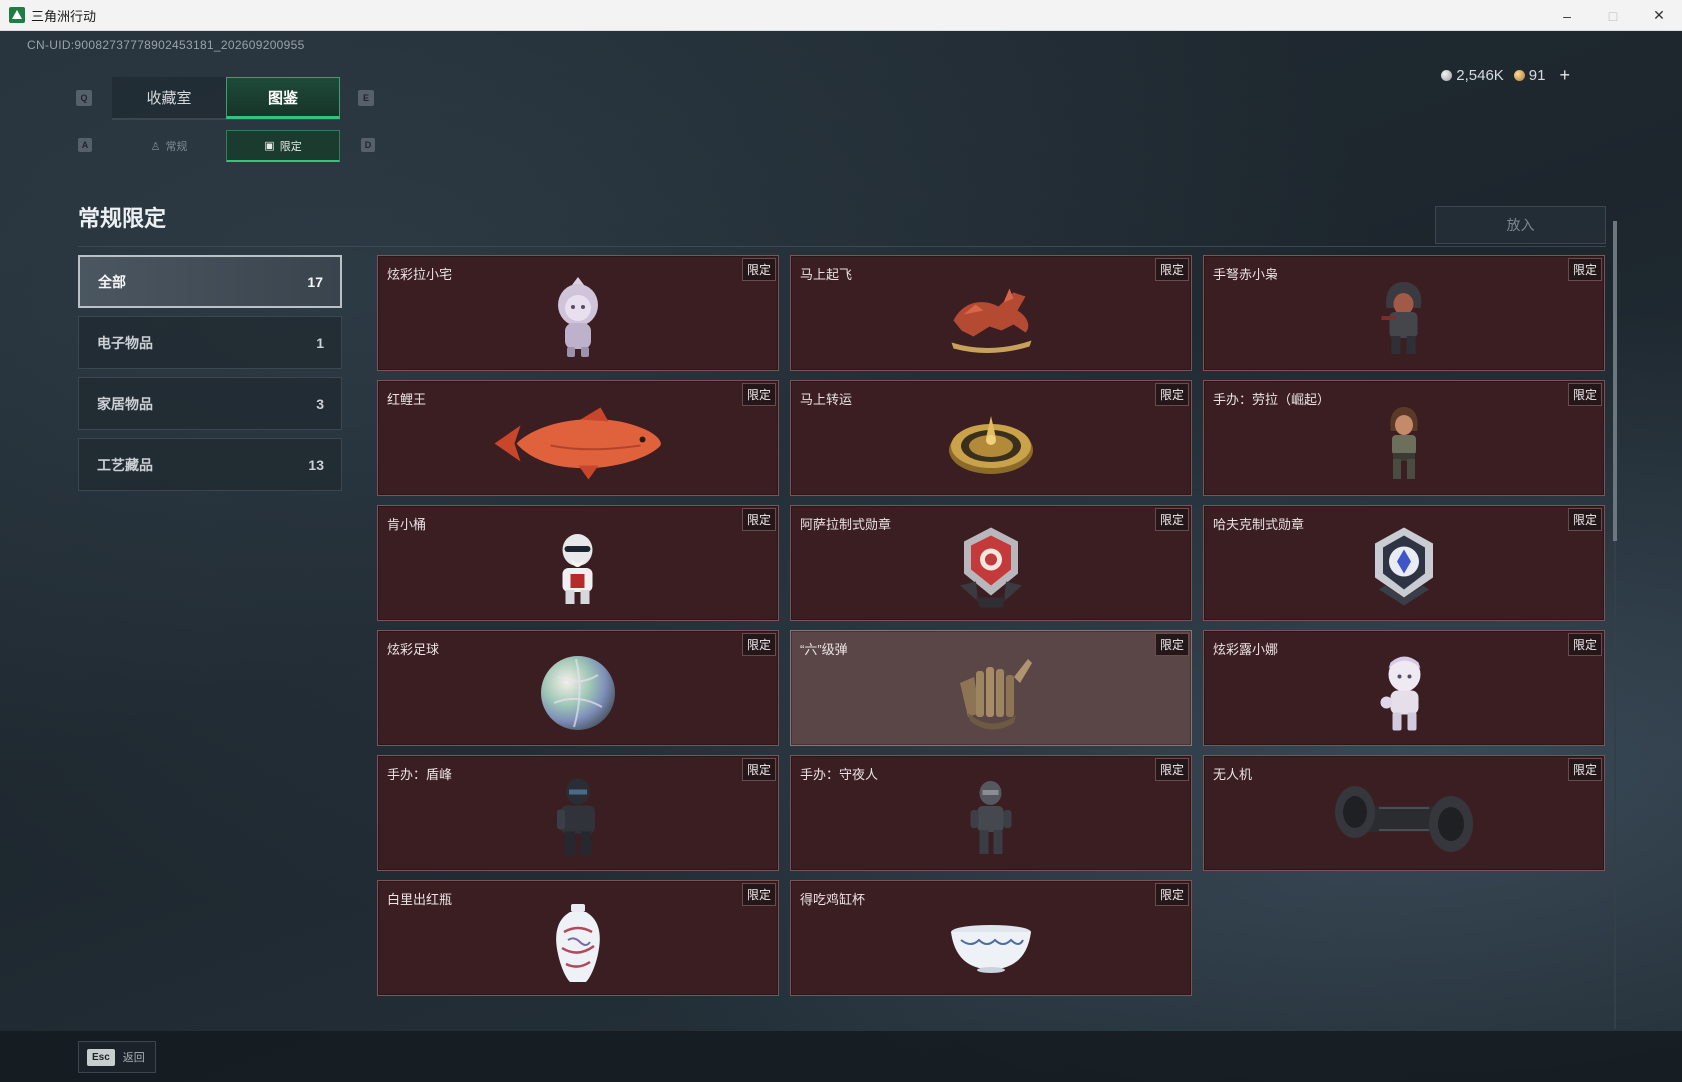 This screenshot has height=1082, width=1682. What do you see at coordinates (833, 899) in the screenshot?
I see `item-name: 得吃鸡缸杯` at bounding box center [833, 899].